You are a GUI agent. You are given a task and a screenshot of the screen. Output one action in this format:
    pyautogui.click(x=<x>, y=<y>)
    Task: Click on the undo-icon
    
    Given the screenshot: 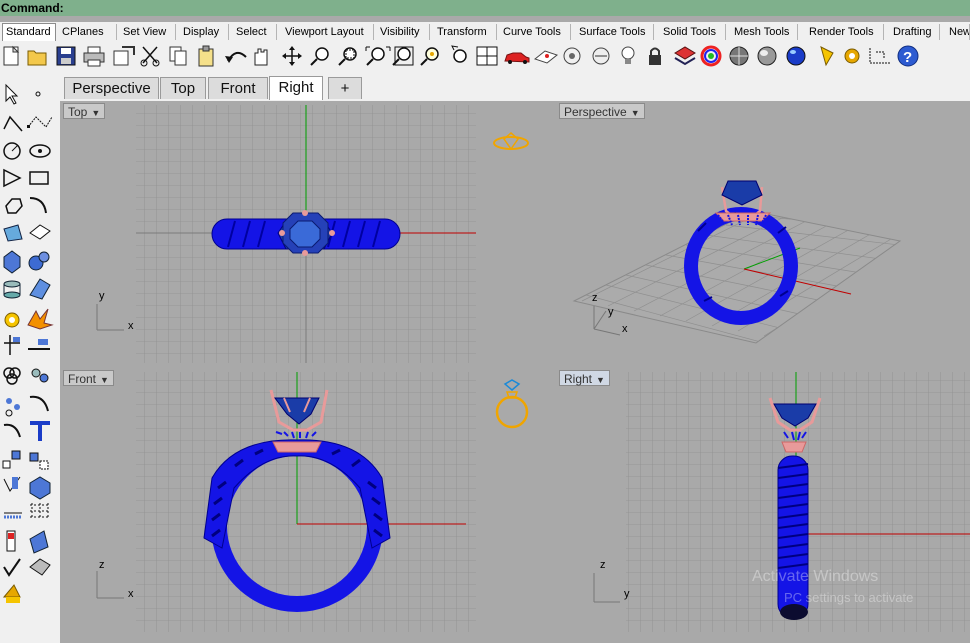 What is the action you would take?
    pyautogui.click(x=236, y=57)
    